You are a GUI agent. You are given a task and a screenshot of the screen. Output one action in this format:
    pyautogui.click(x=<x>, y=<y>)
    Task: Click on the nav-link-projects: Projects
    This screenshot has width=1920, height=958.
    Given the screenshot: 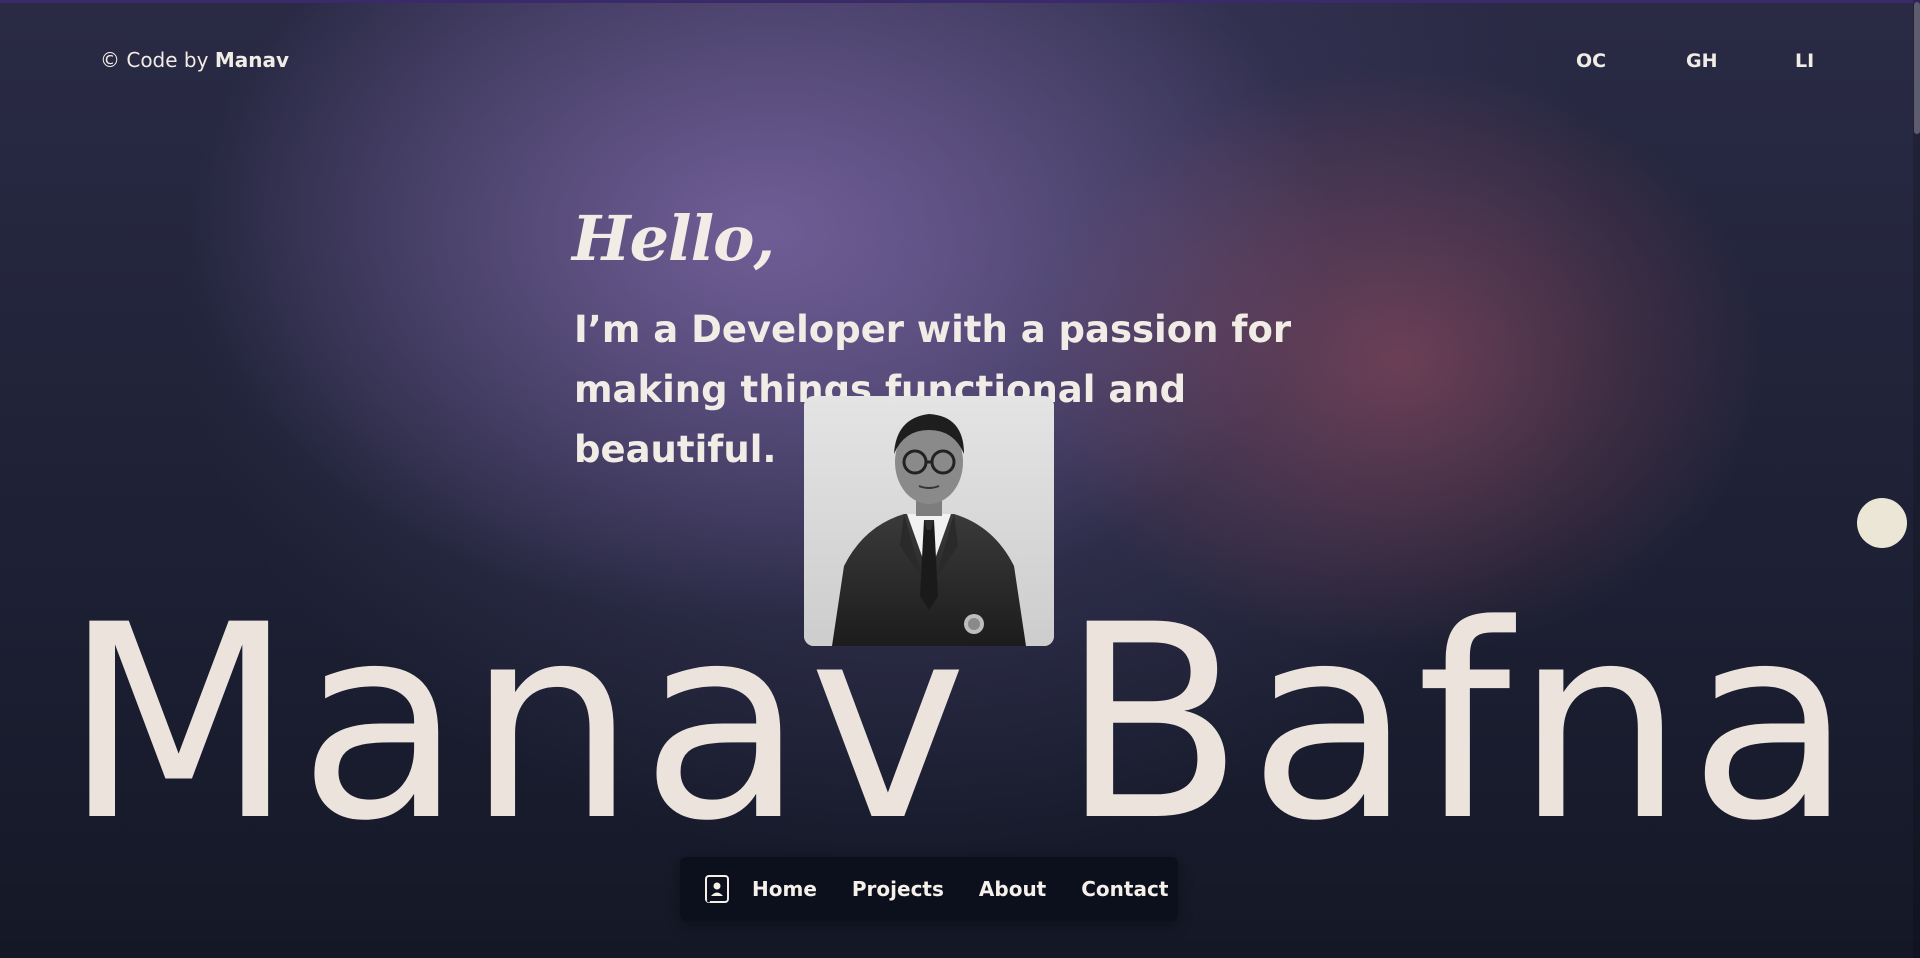 What is the action you would take?
    pyautogui.click(x=898, y=889)
    